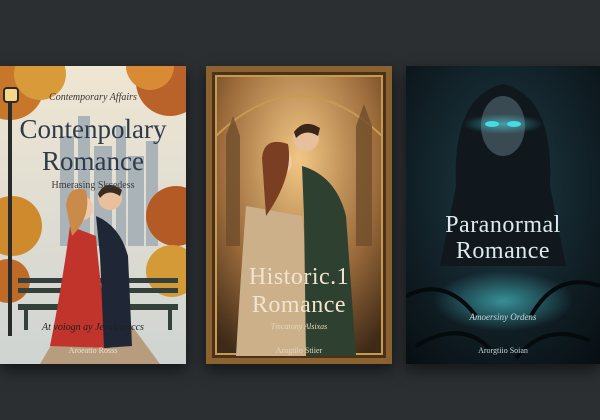 The height and width of the screenshot is (420, 600). Describe the element at coordinates (93, 327) in the screenshot. I see `cover-footer: At voiogn ay Jeraleericcs` at that location.